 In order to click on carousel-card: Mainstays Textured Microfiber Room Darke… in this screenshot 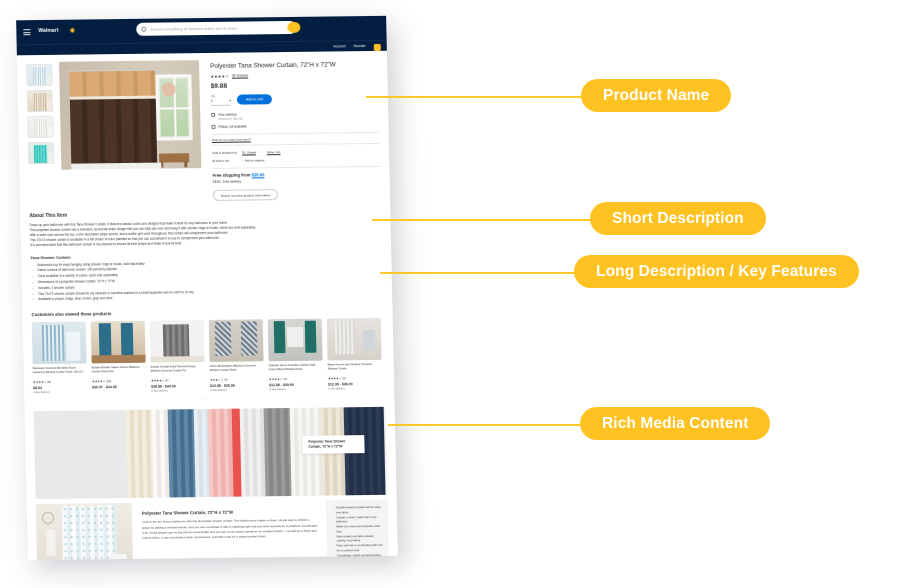, I will do `click(59, 357)`.